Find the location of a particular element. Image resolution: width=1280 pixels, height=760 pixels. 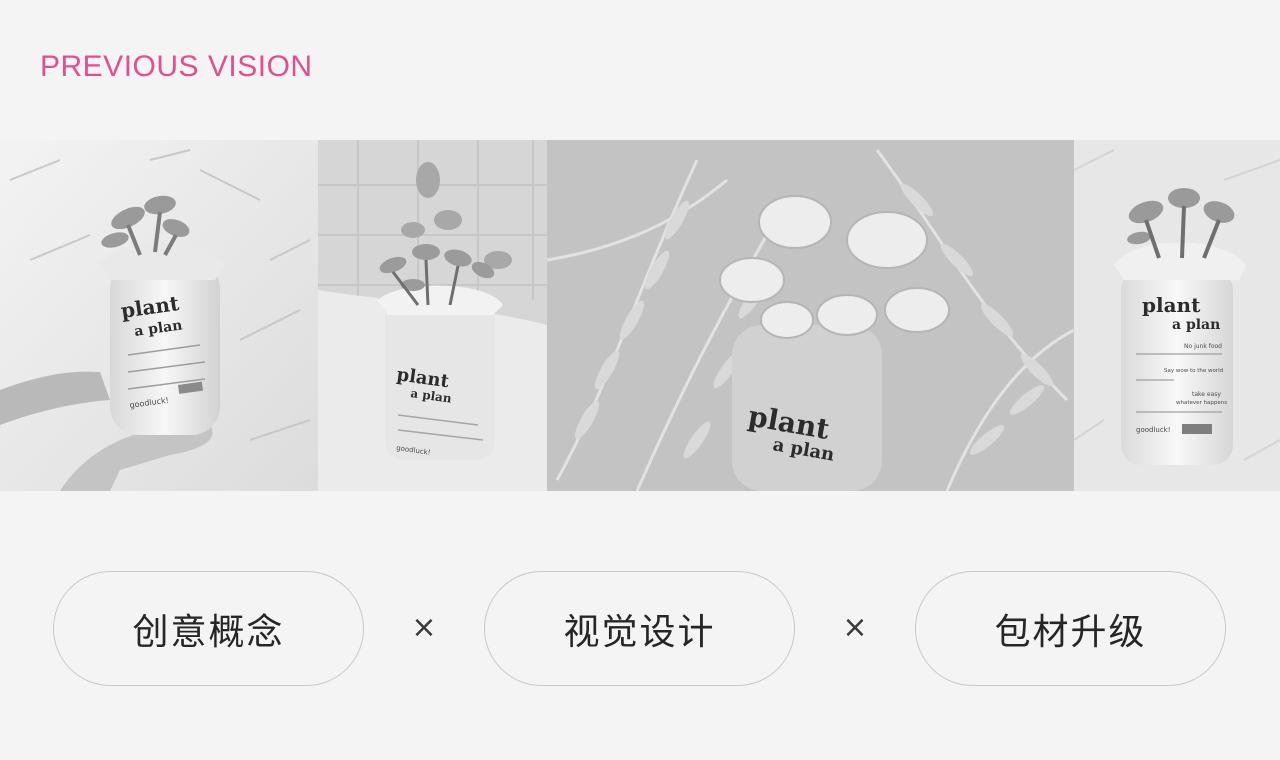

photo-2-image: plant a plan goodluck! is located at coordinates (432, 315).